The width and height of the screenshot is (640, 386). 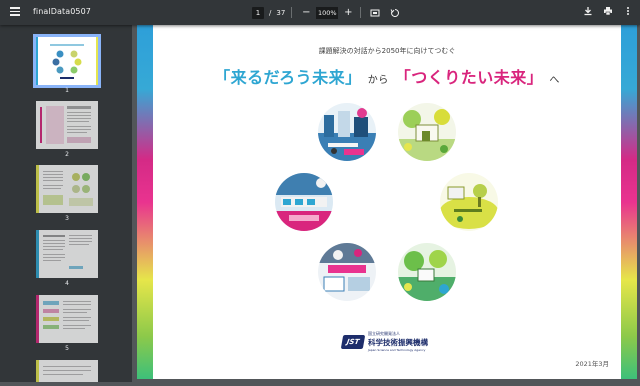 I want to click on zoom-input: 100%, so click(x=327, y=12).